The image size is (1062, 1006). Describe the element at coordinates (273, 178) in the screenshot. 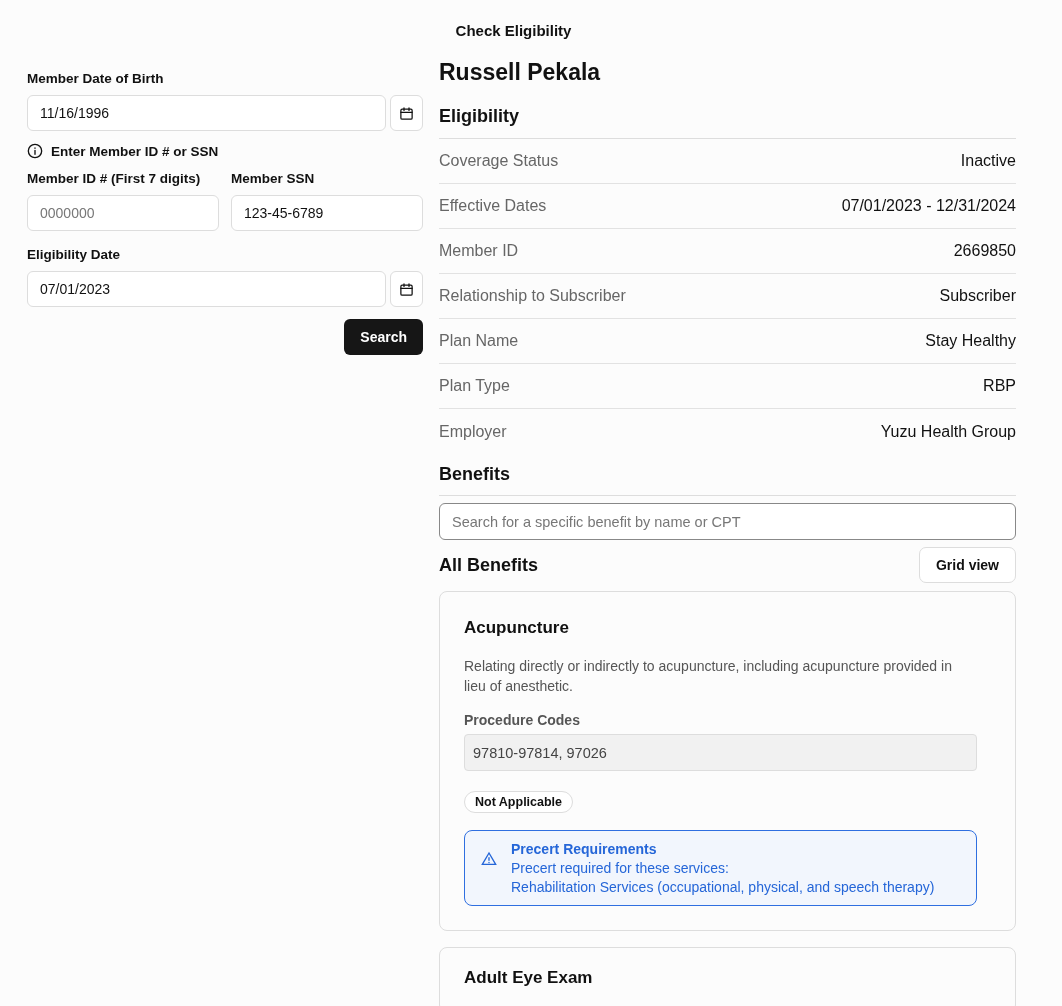

I see `field-label: Member SSN` at that location.